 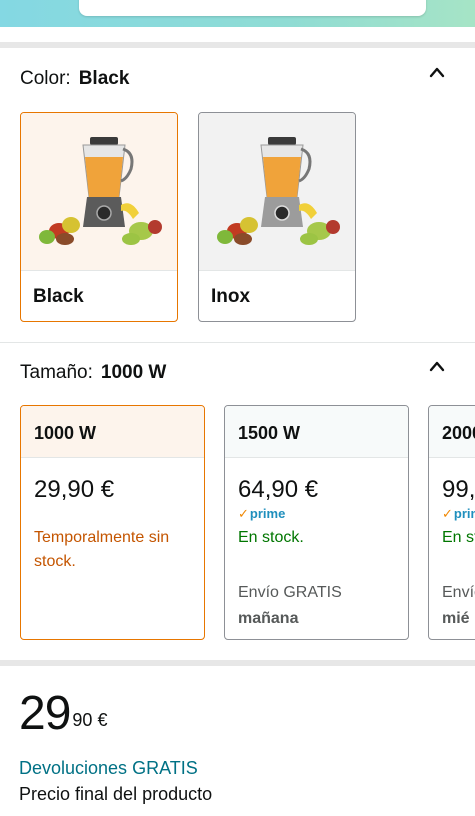 I want to click on color-option-inox: Inox, so click(x=277, y=217).